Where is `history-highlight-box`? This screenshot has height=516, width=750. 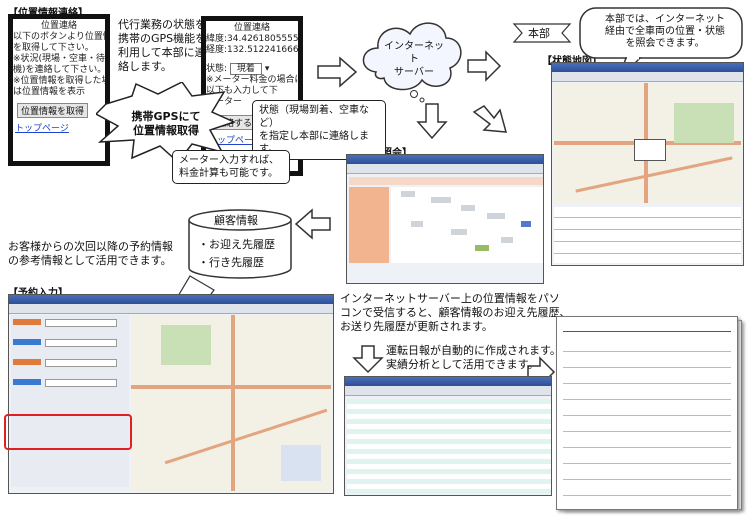
history-highlight-box is located at coordinates (68, 432).